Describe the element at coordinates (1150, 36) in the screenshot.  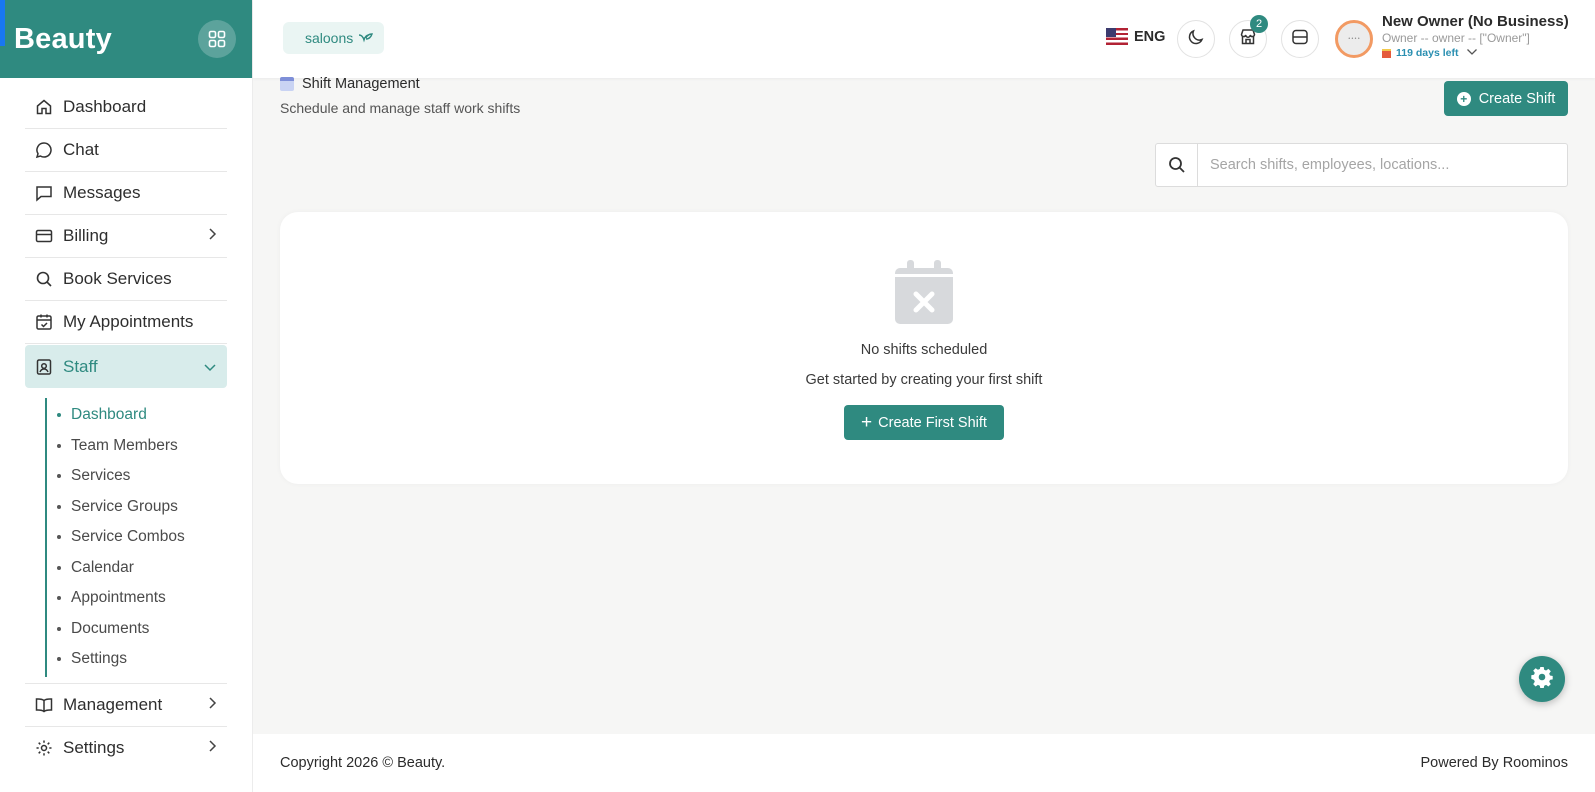
I see `language-label: ENG` at that location.